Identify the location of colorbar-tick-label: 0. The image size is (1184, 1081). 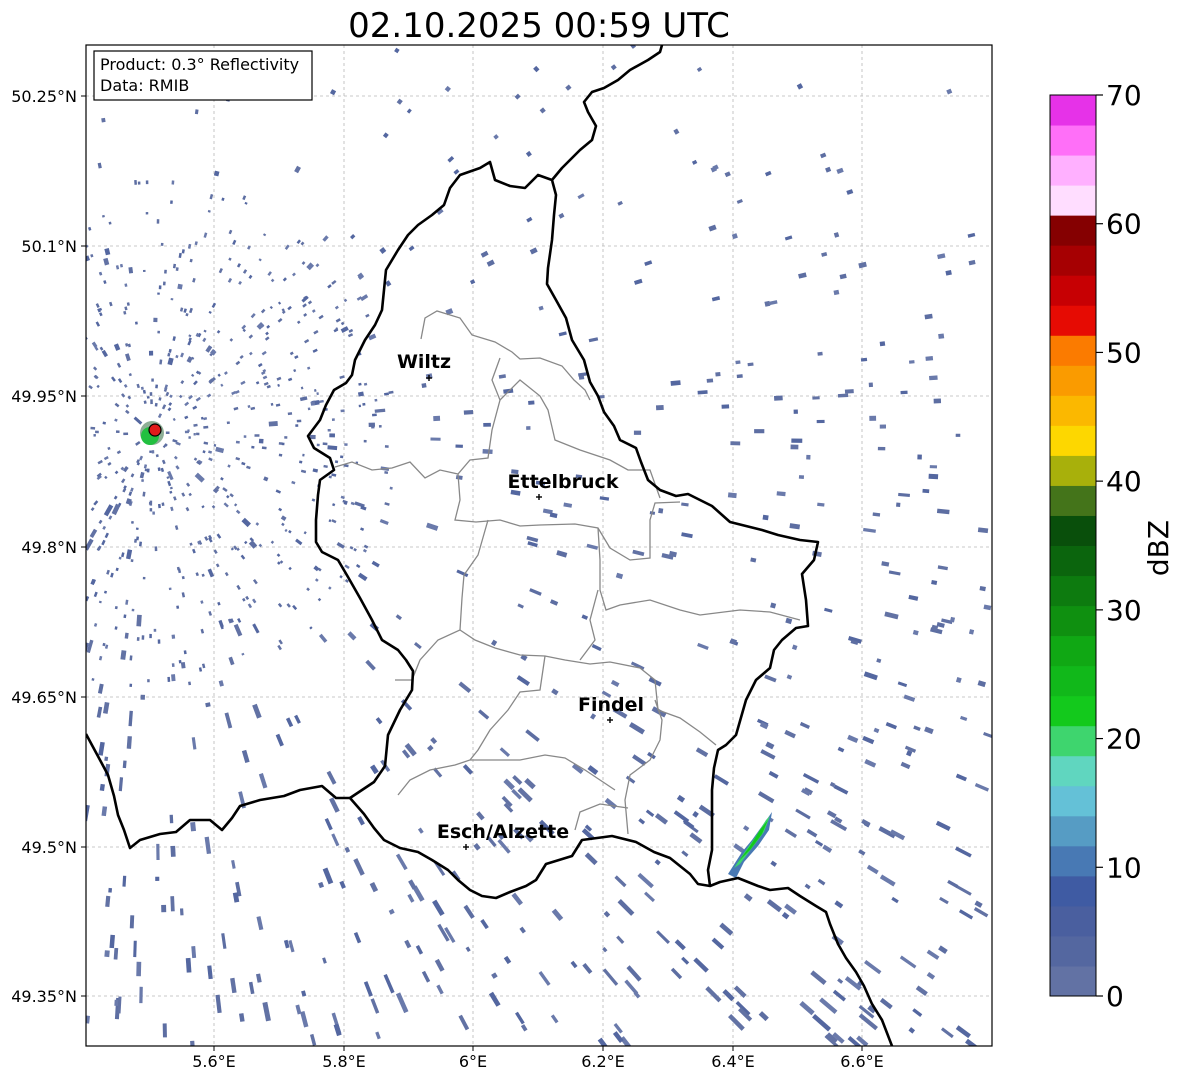
(1115, 996).